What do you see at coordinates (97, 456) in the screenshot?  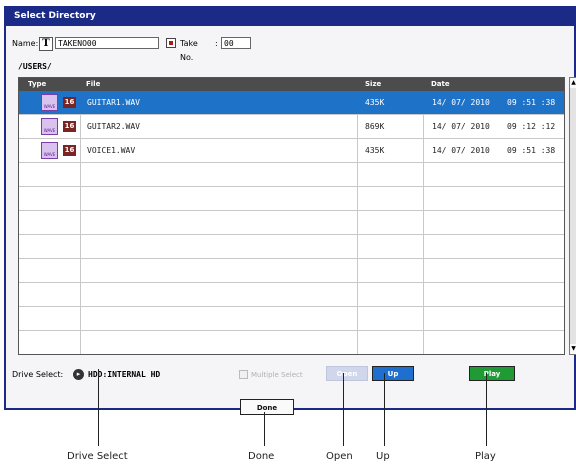 I see `drive-select-callout: Drive Select` at bounding box center [97, 456].